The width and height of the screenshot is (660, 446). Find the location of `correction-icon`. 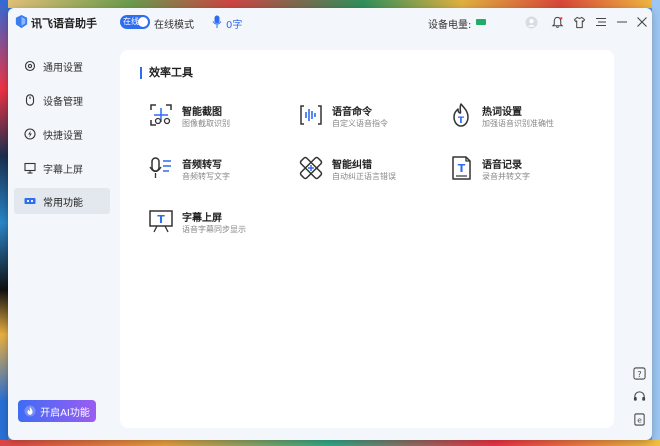

correction-icon is located at coordinates (311, 168).